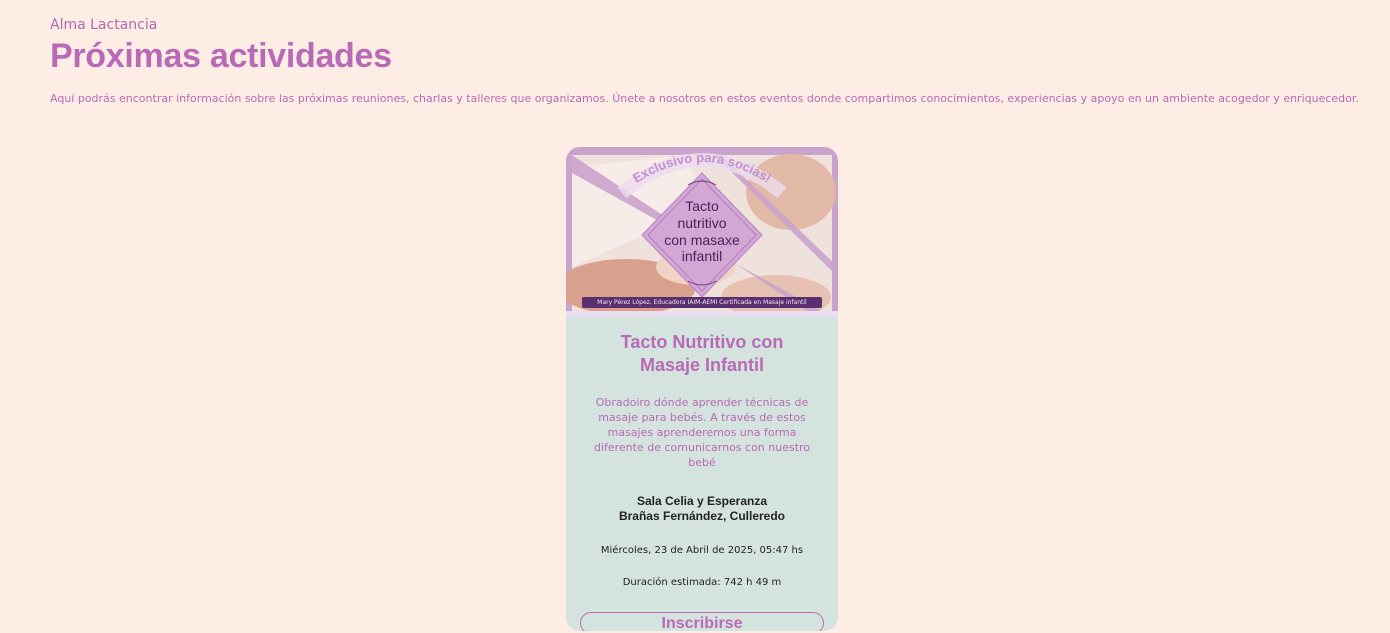 The image size is (1390, 633). What do you see at coordinates (702, 240) in the screenshot?
I see `poster-line-3: con masaxe` at bounding box center [702, 240].